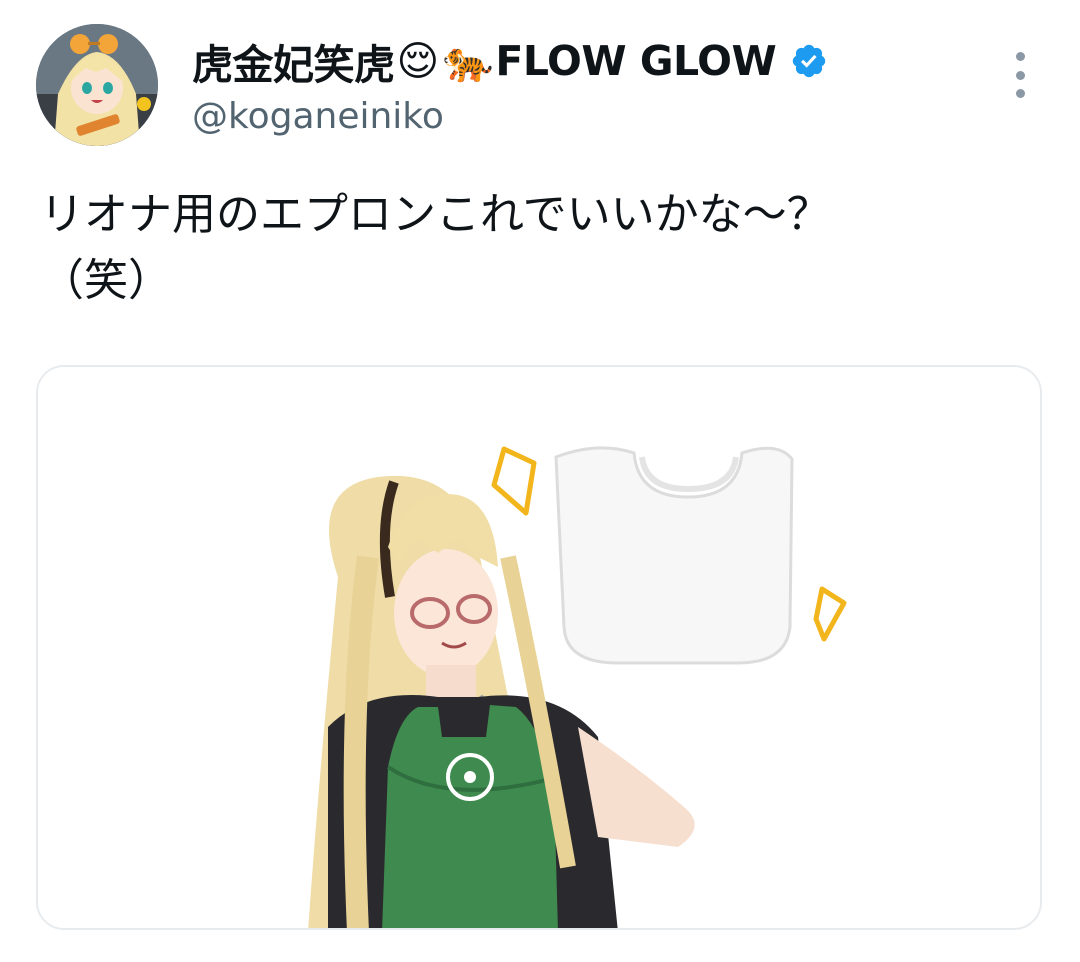  I want to click on author-handle: @koganeiniko, so click(510, 117).